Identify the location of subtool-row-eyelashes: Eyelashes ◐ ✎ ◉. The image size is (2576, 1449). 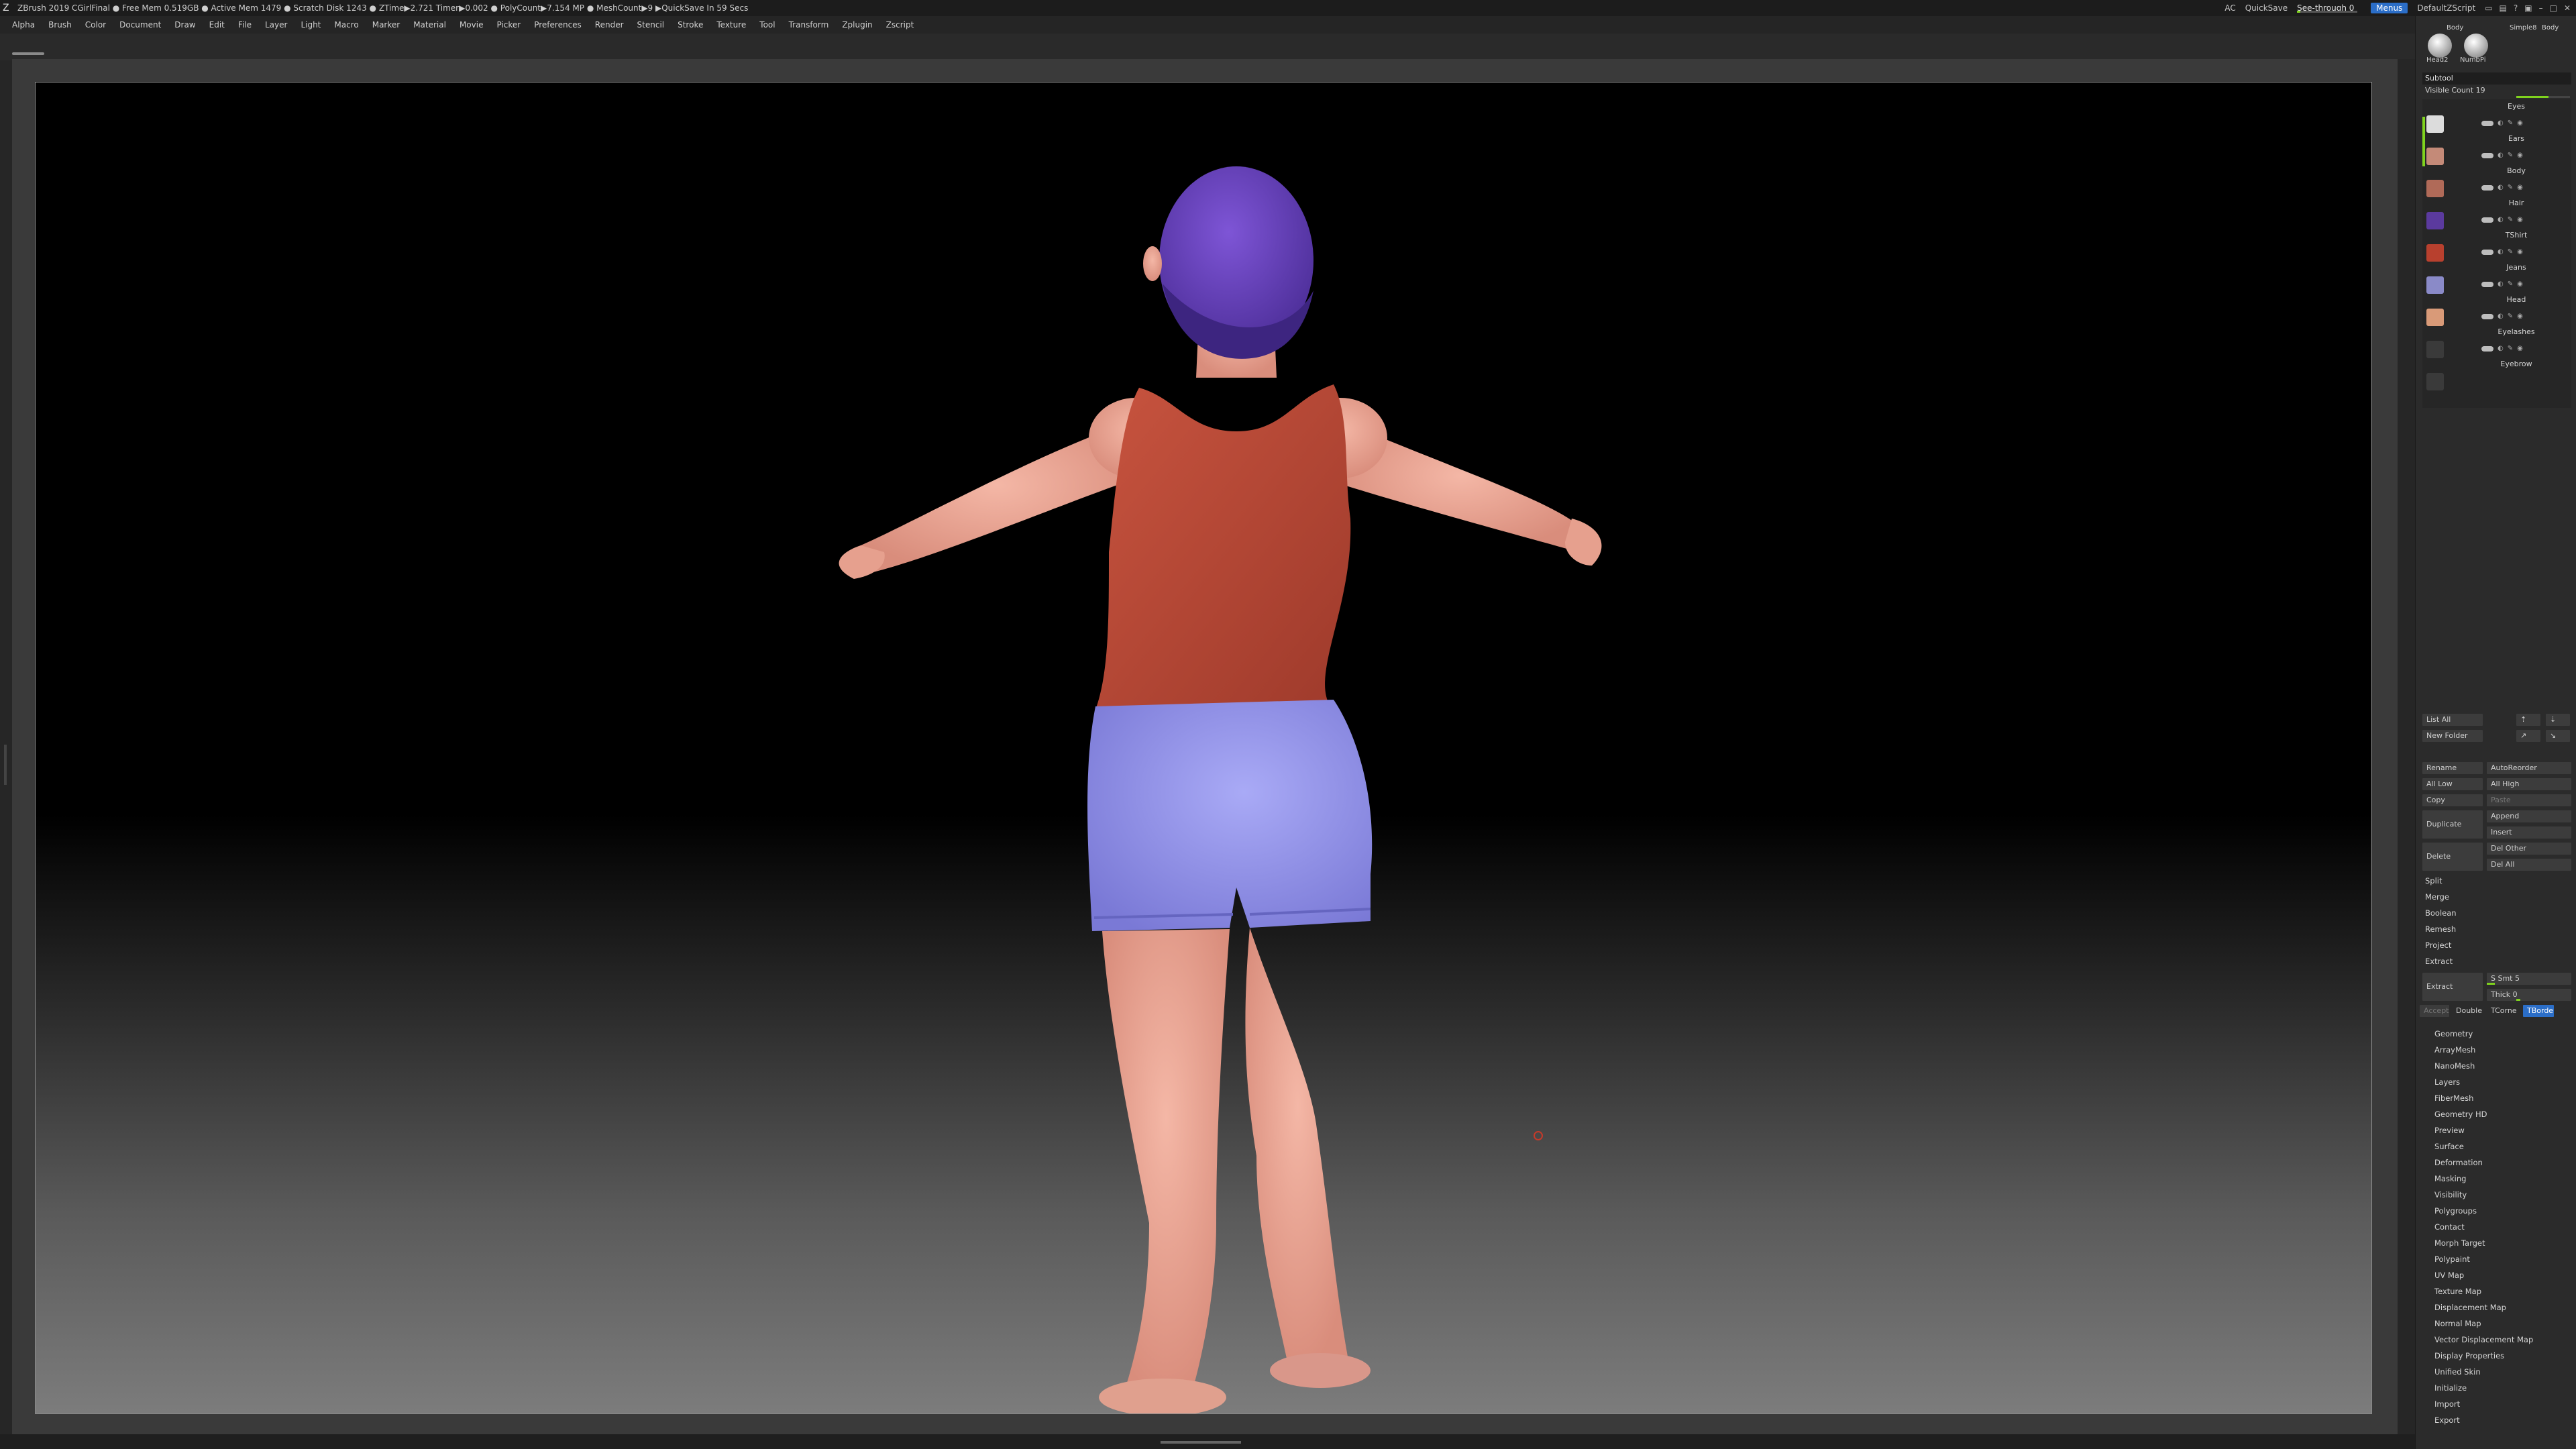
(2496, 343).